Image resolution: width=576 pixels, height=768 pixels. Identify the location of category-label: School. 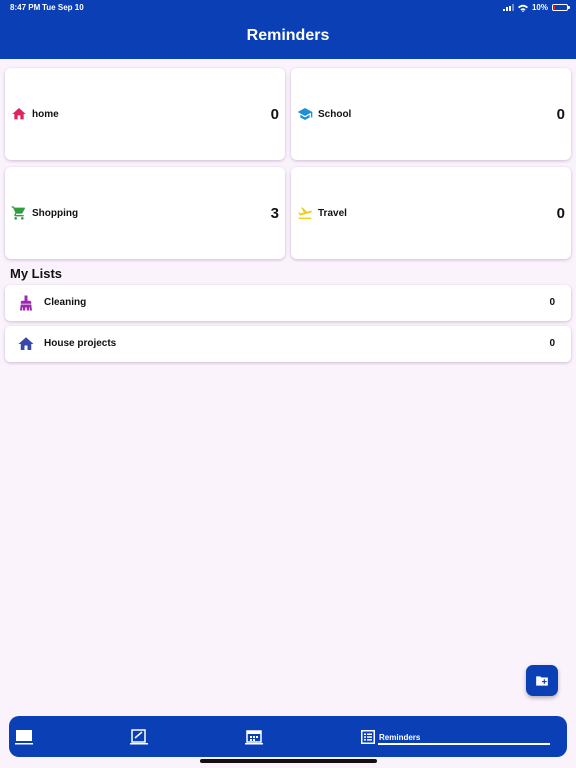
(335, 114).